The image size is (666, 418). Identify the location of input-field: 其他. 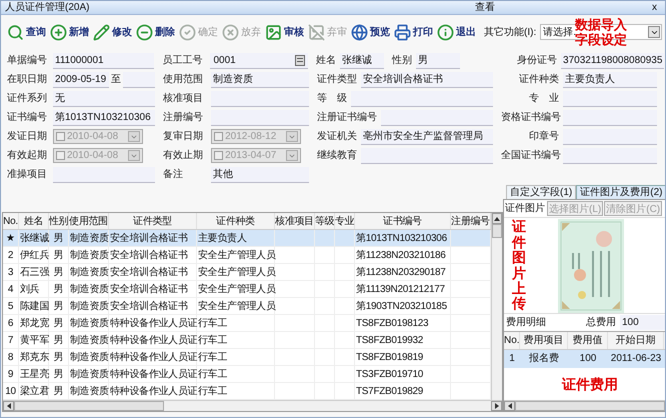
(260, 174).